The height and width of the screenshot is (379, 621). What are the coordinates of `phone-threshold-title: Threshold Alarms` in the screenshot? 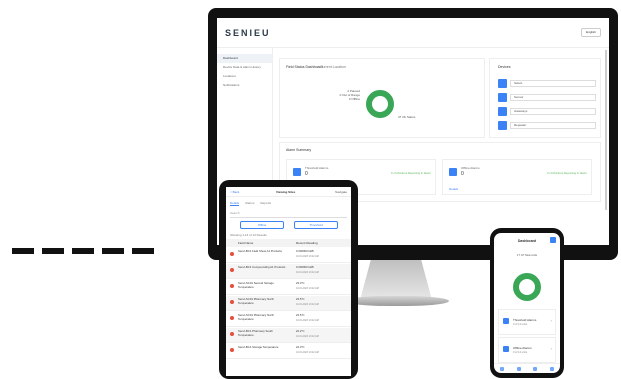 It's located at (525, 320).